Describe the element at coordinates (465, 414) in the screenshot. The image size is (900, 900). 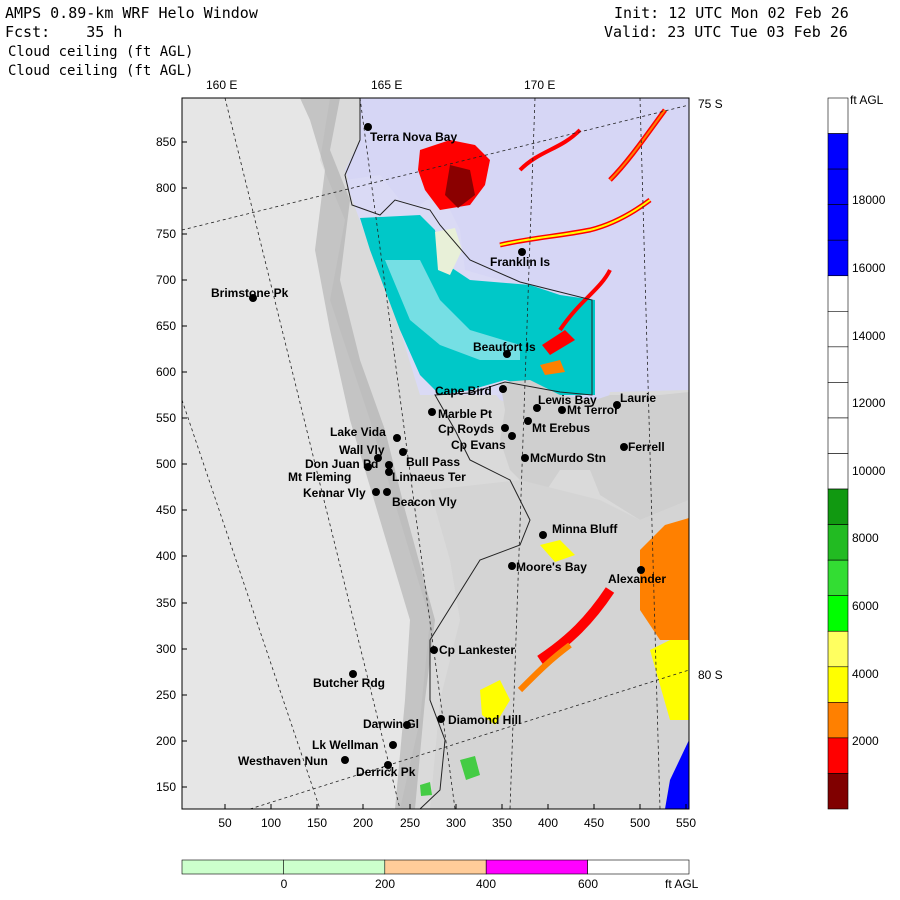
I see `station-label: Marble Pt` at that location.